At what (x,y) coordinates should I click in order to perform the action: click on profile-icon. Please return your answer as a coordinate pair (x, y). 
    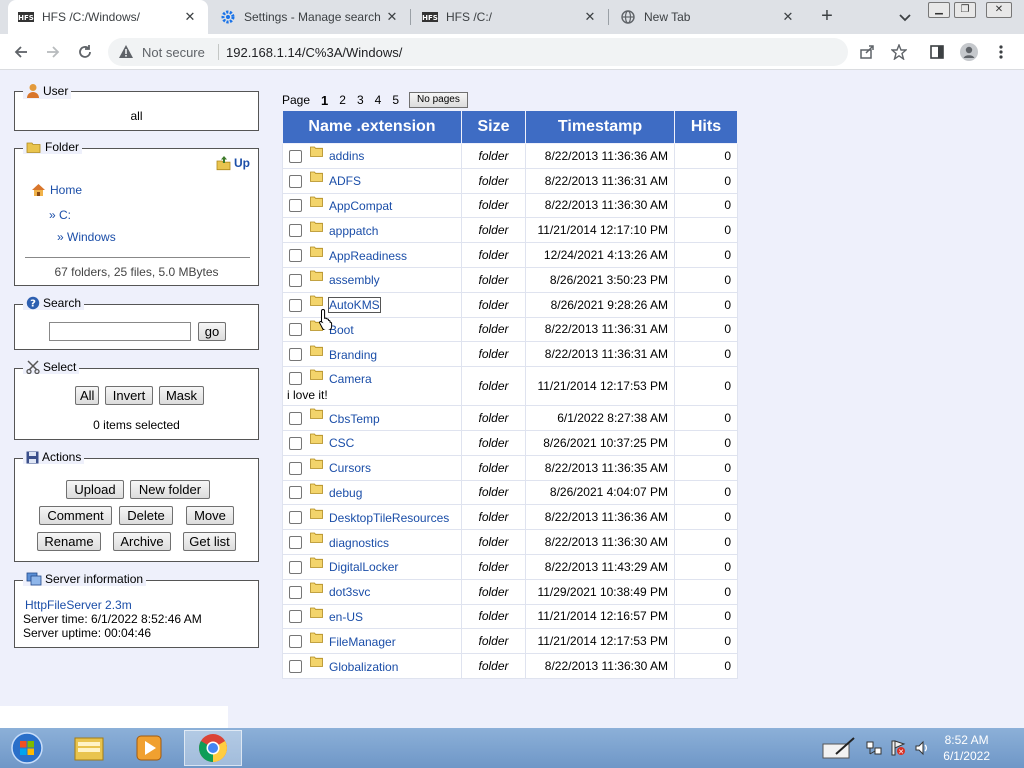
    Looking at the image, I should click on (969, 52).